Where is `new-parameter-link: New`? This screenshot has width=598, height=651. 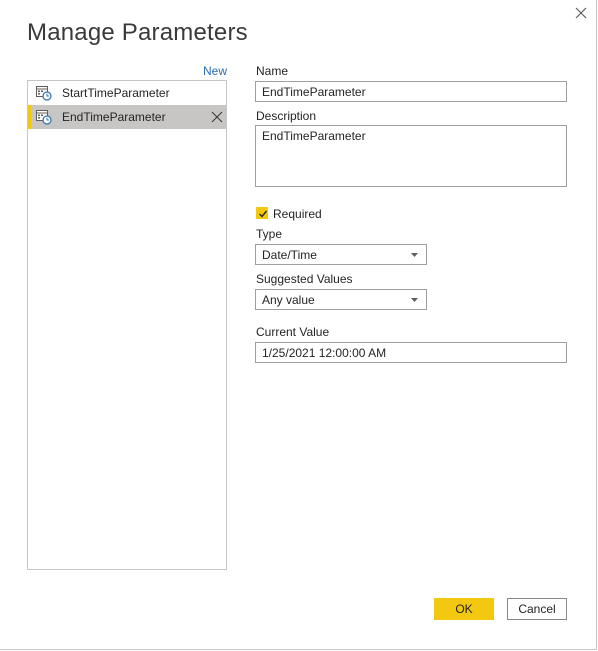
new-parameter-link: New is located at coordinates (215, 71).